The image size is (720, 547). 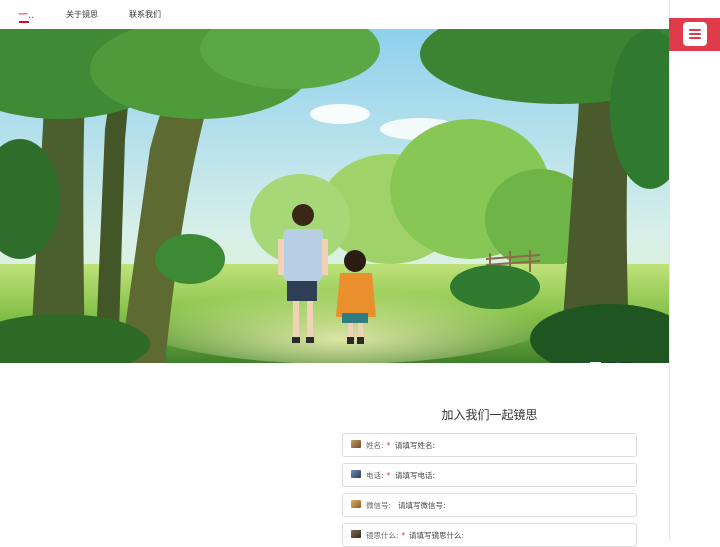 I want to click on carousel-dot: 2, so click(x=611, y=362).